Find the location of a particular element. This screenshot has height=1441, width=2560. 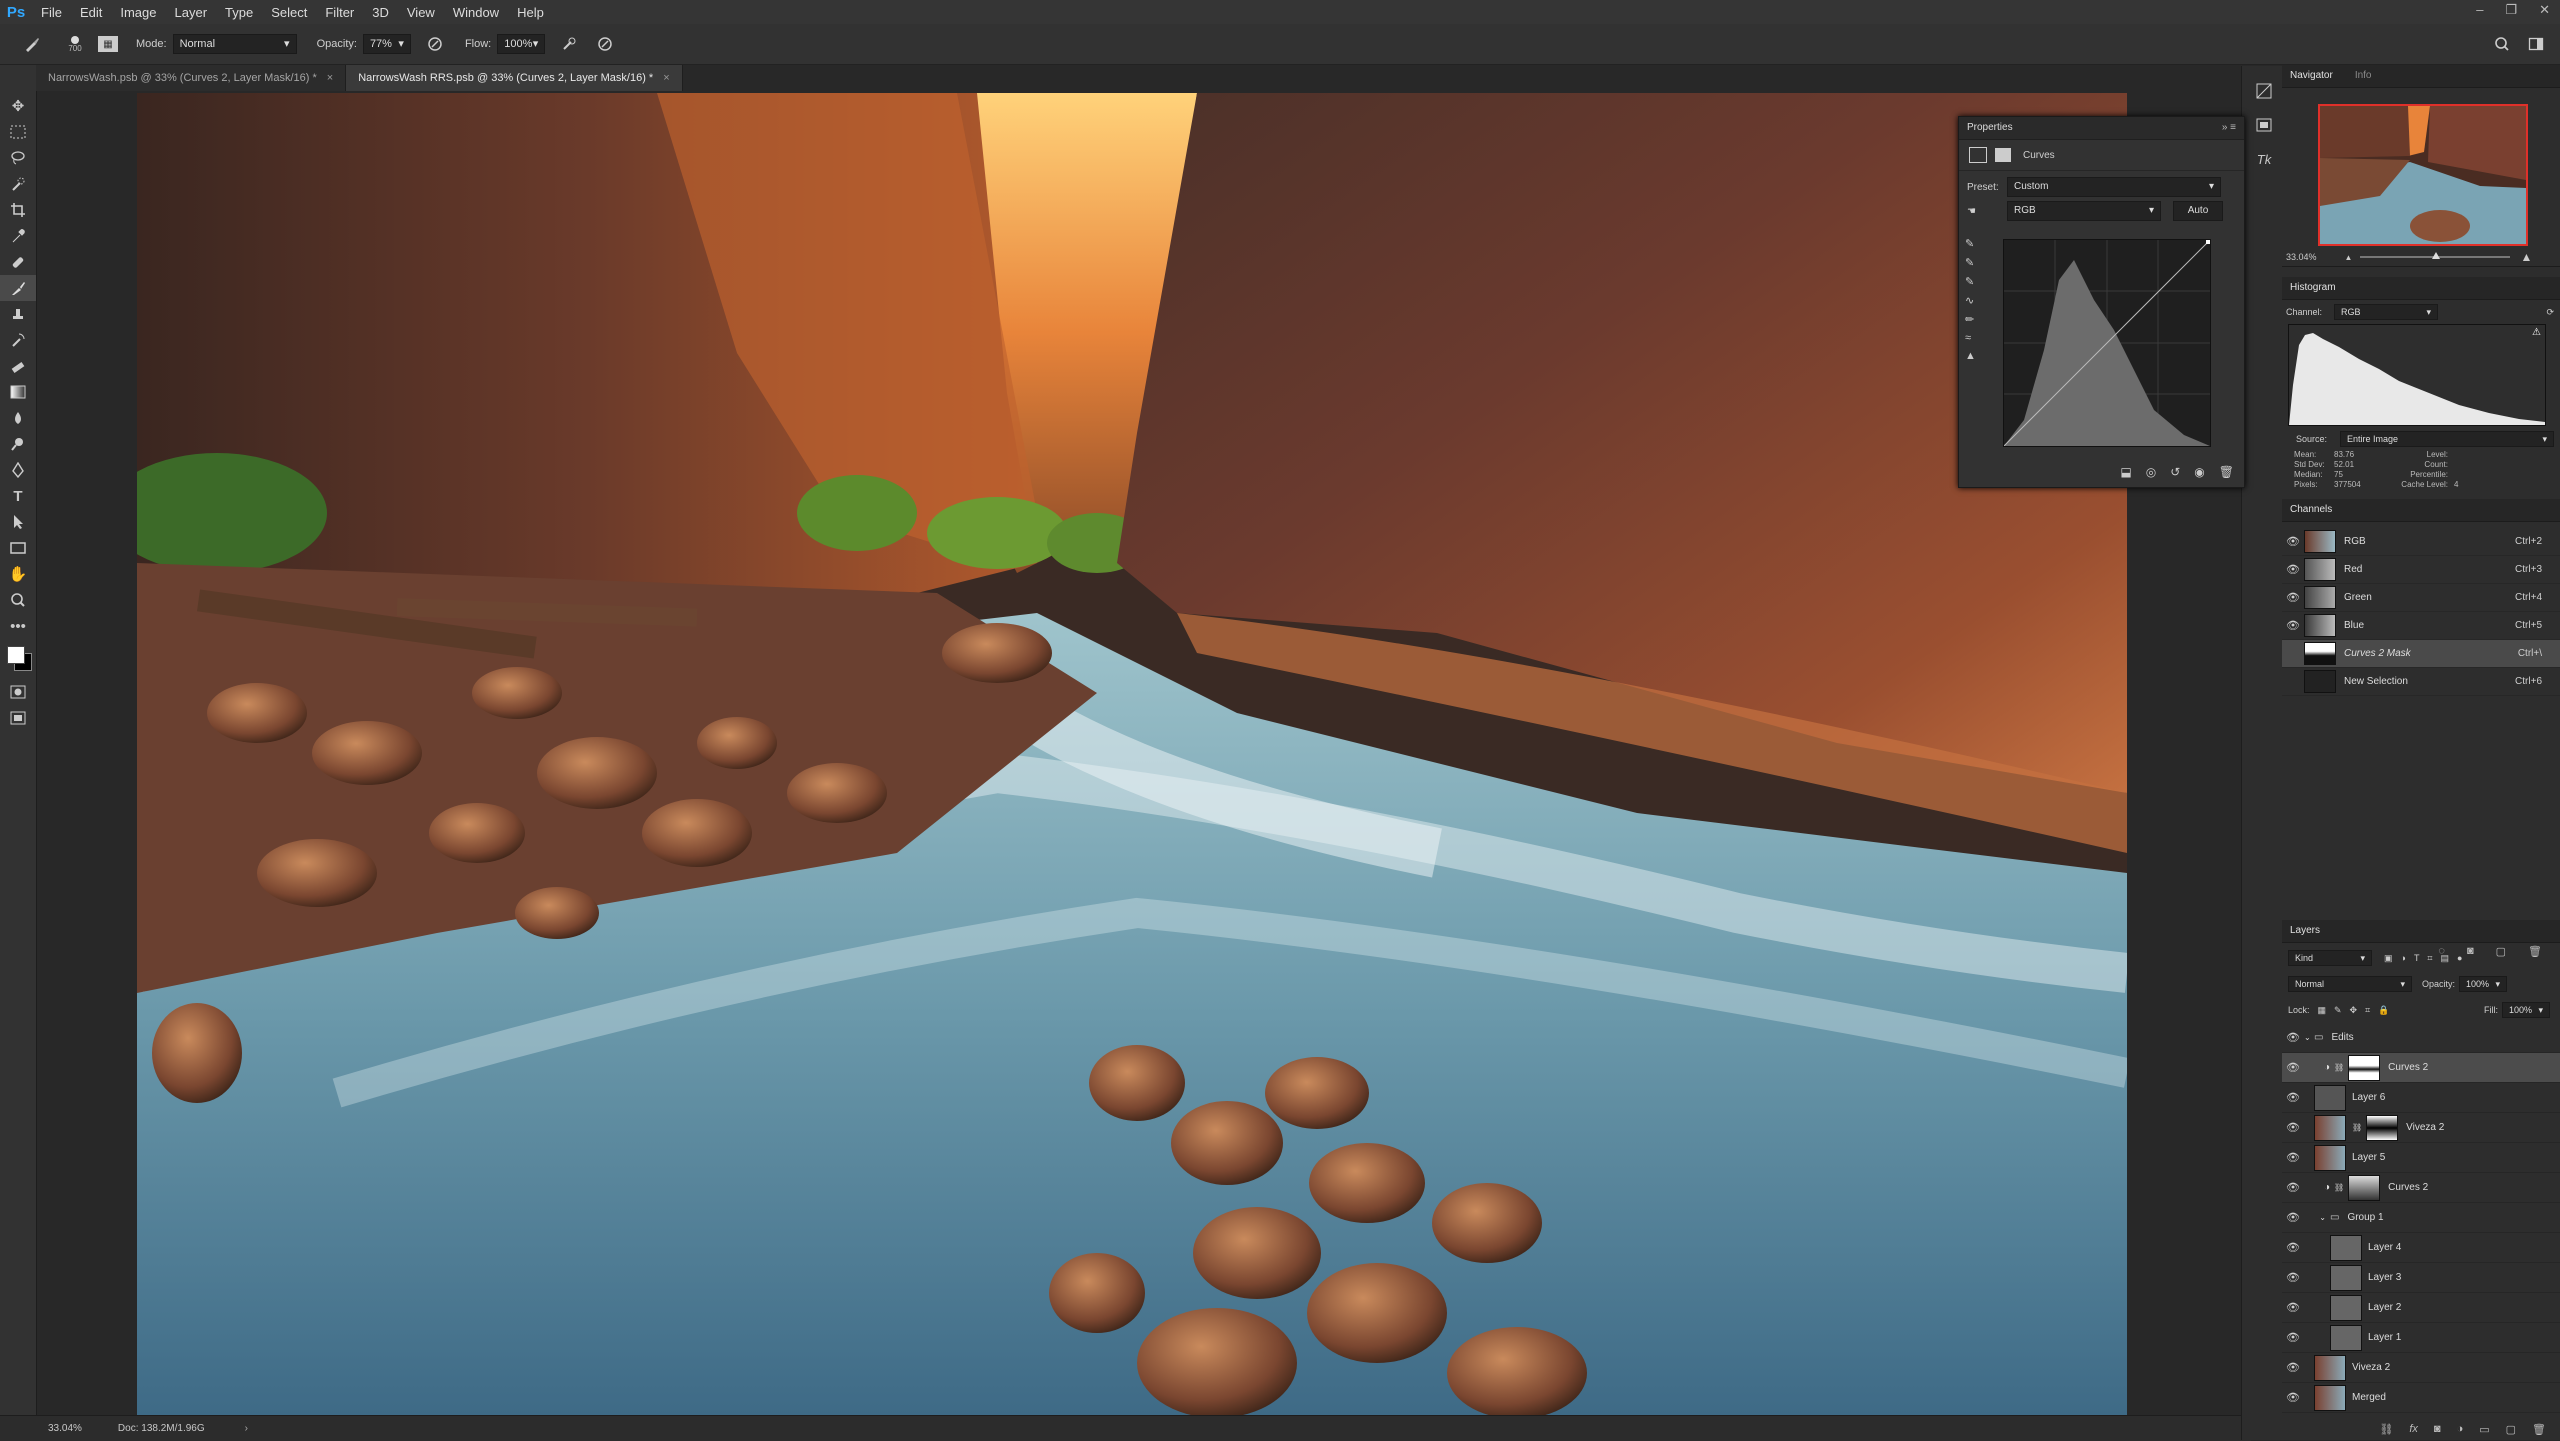

opacity-field: 77% ▾ is located at coordinates (386, 44).